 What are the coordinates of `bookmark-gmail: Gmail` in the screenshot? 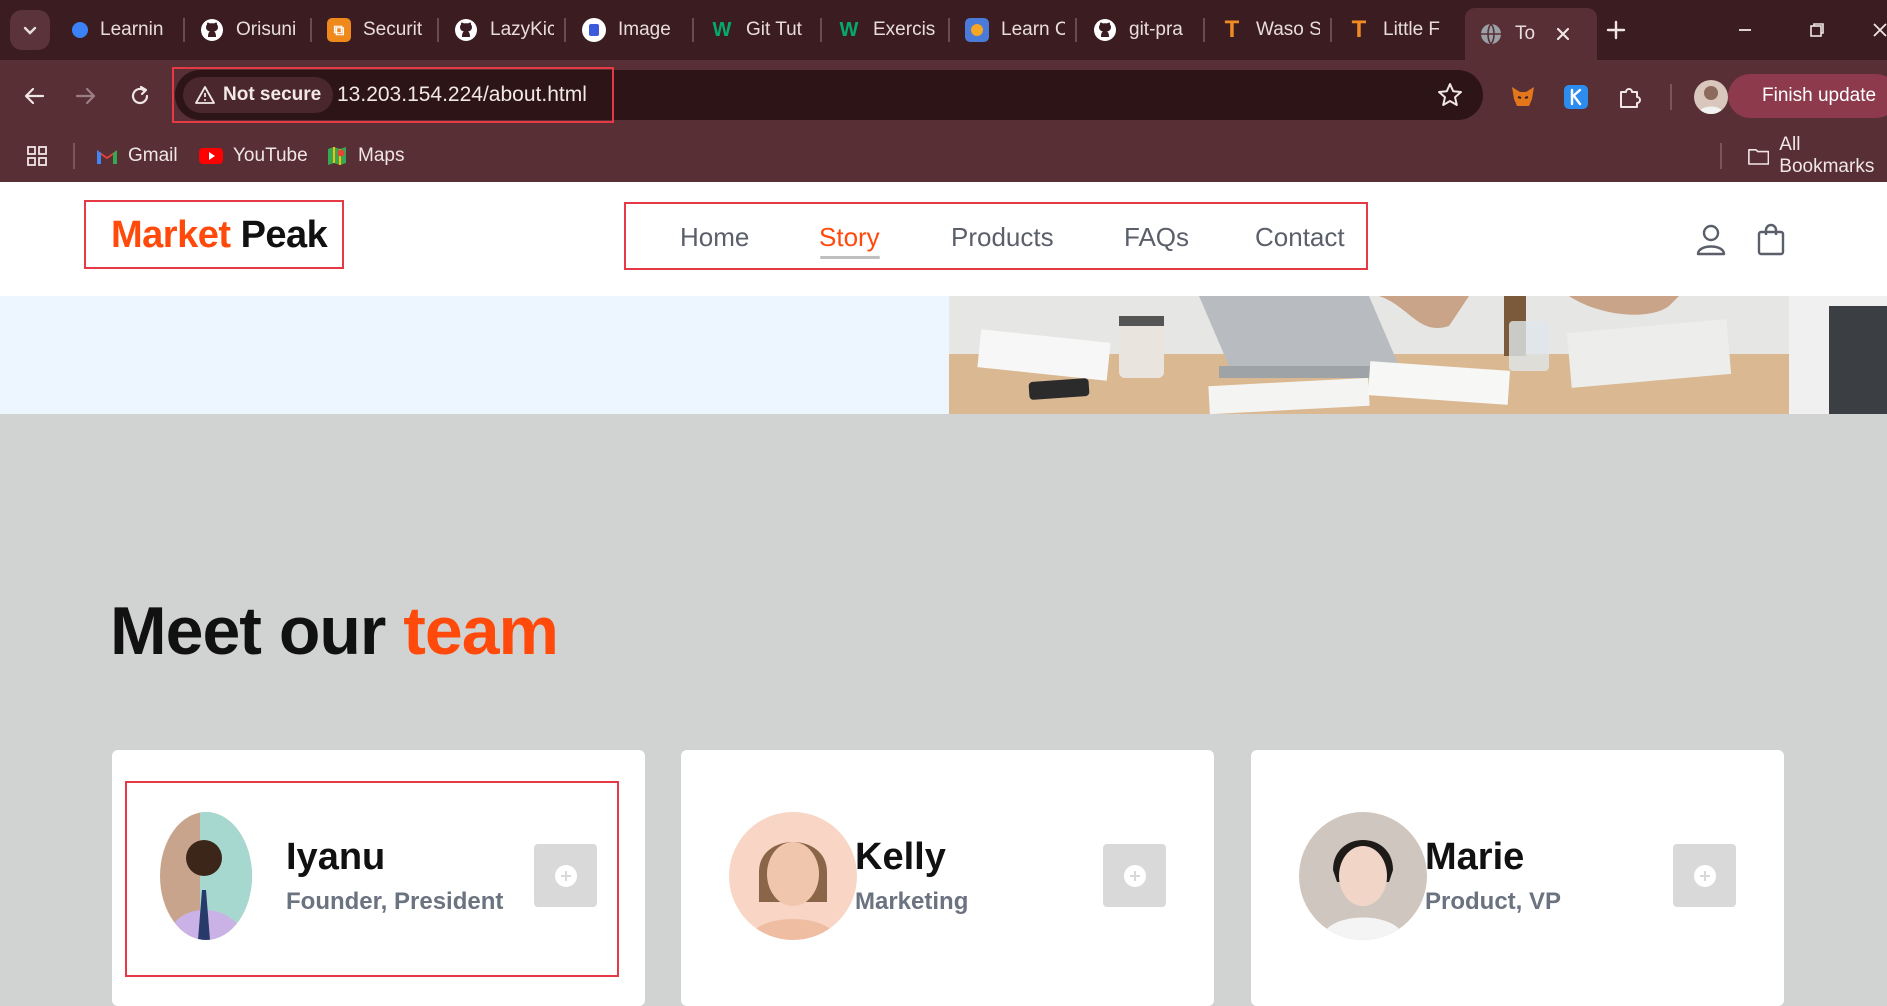 It's located at (137, 156).